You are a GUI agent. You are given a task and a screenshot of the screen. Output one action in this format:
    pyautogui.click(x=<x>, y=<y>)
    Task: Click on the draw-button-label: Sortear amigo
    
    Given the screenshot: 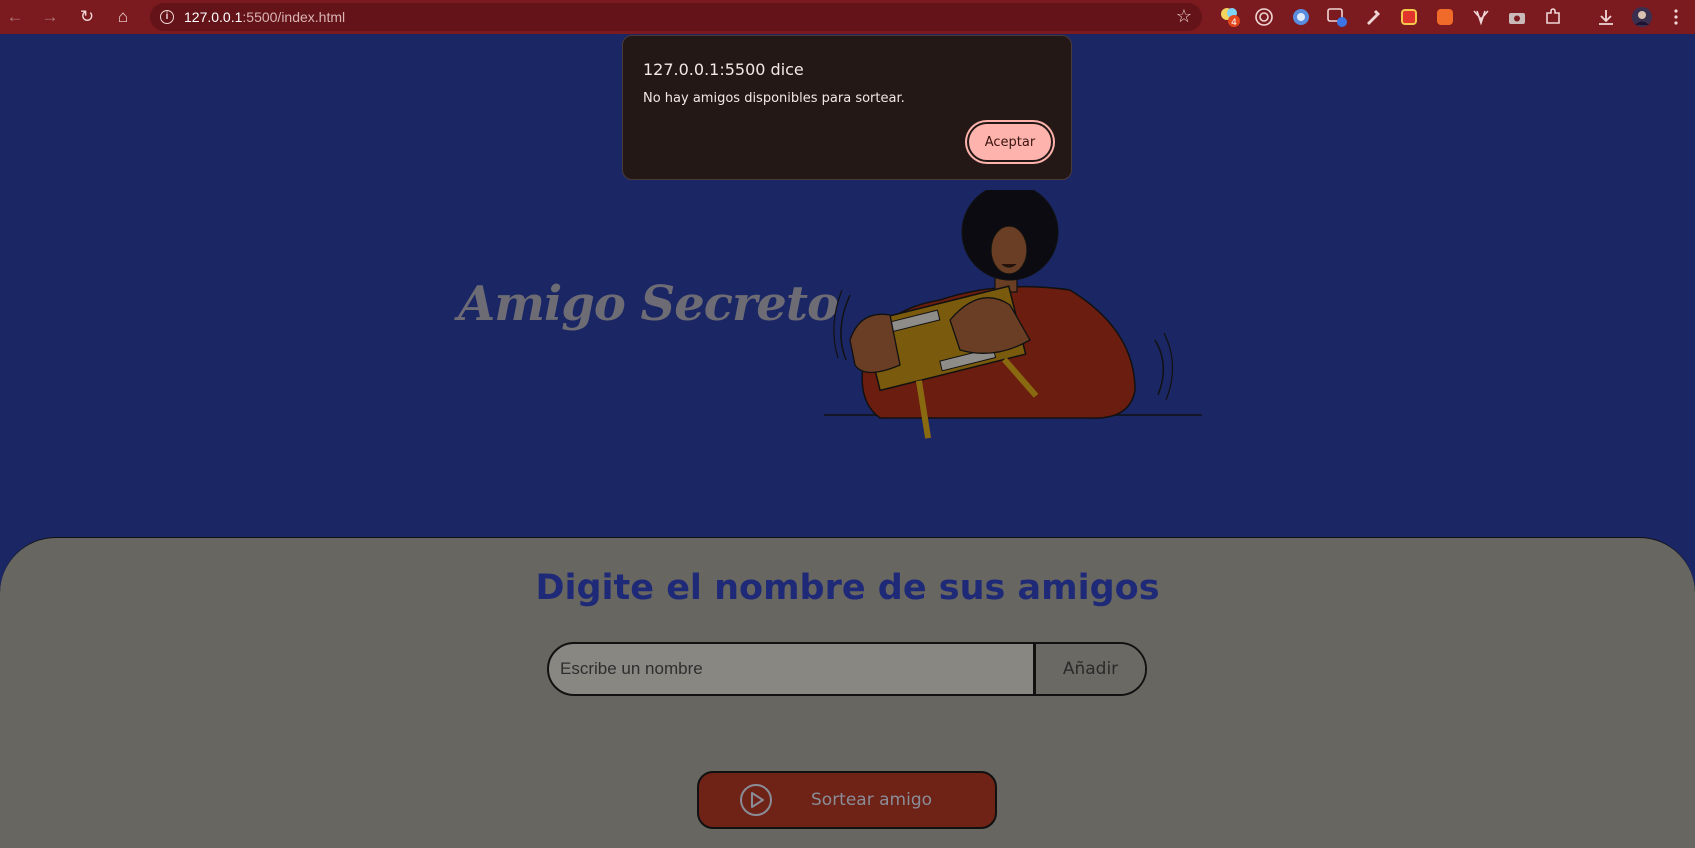 What is the action you would take?
    pyautogui.click(x=872, y=800)
    